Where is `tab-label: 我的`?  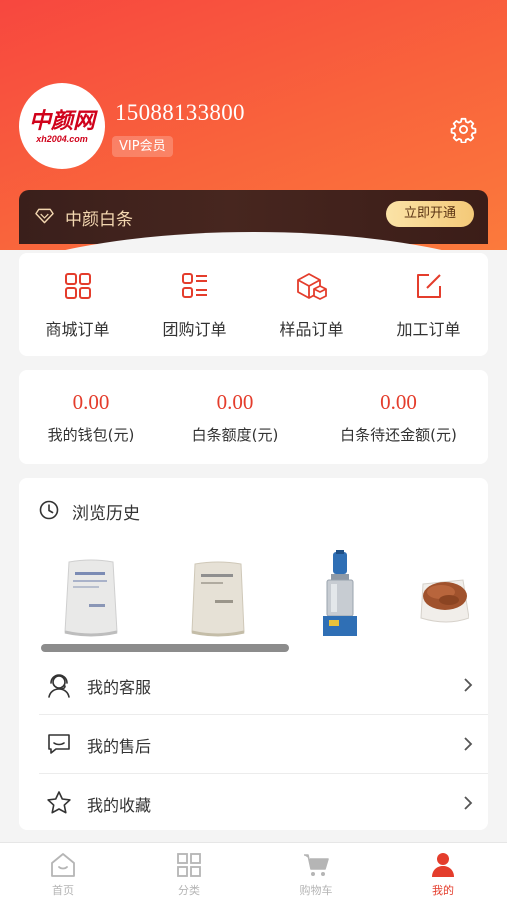 tab-label: 我的 is located at coordinates (443, 890).